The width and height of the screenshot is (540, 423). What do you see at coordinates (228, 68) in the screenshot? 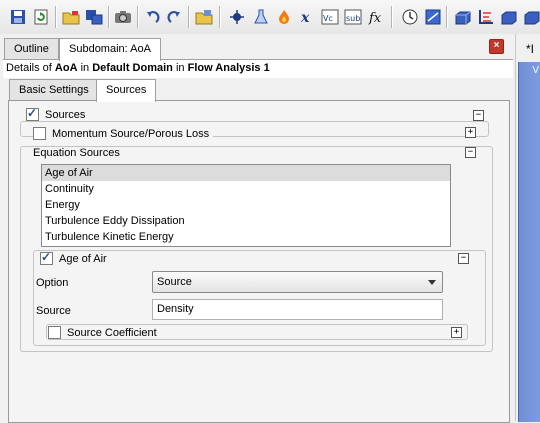
I see `details-analysis: Flow Analysis 1` at bounding box center [228, 68].